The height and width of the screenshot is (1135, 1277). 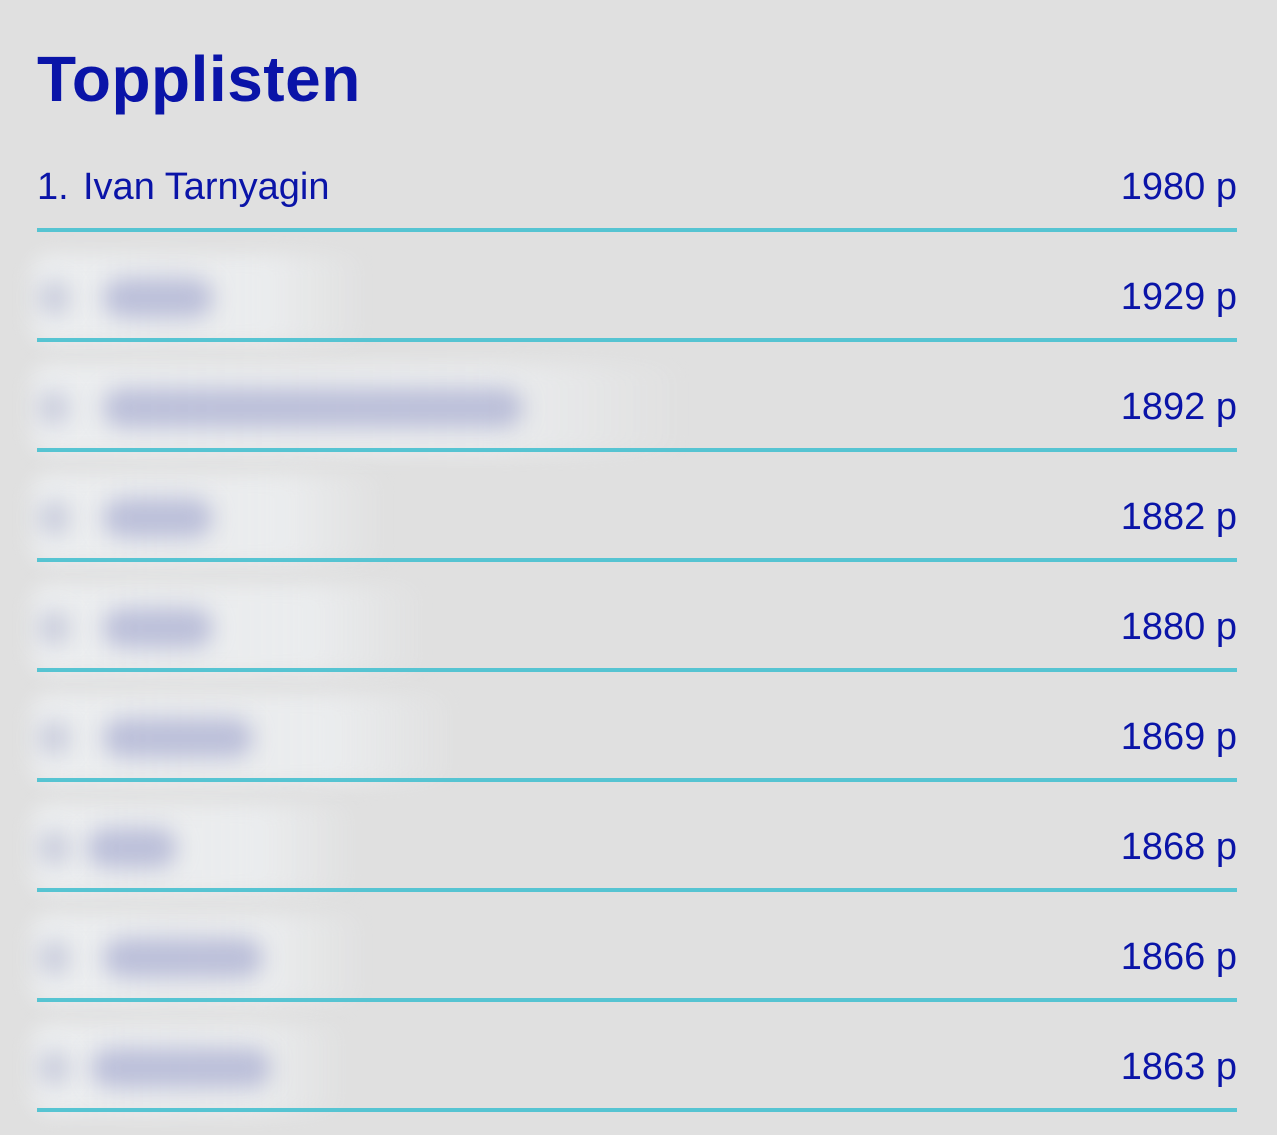 I want to click on leaderboard-row: 1863 p, so click(x=634, y=1079).